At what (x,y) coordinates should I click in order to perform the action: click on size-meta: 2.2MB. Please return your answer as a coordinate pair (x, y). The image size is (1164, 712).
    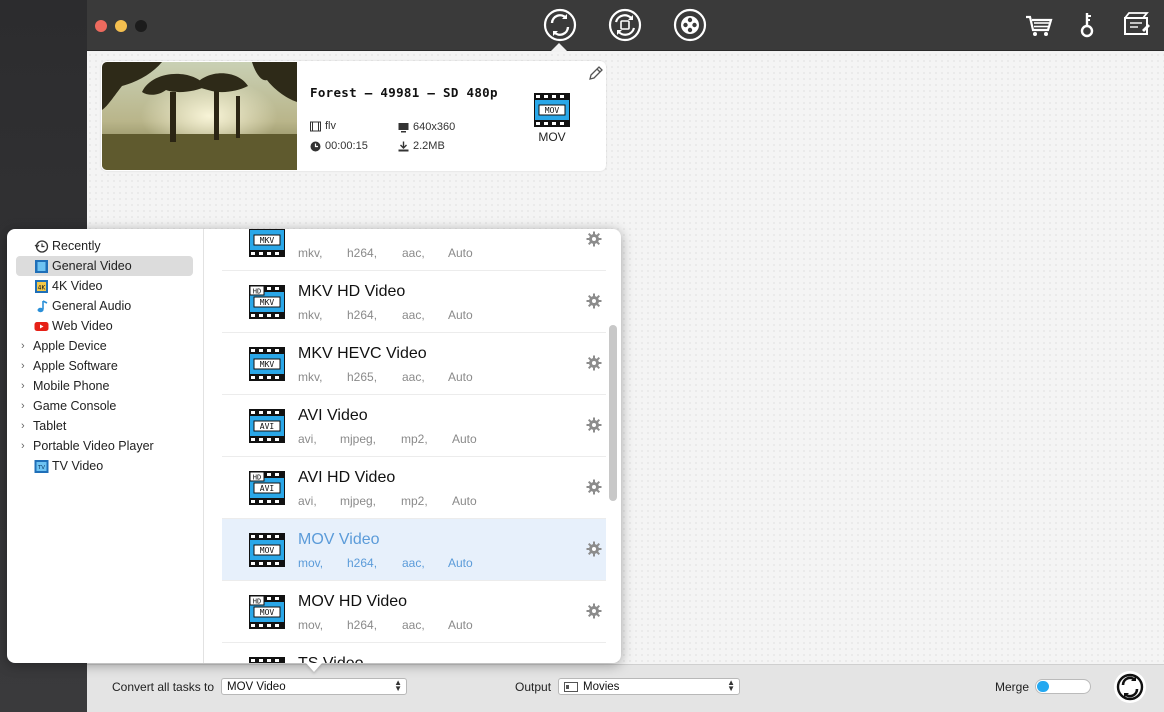
    Looking at the image, I should click on (421, 146).